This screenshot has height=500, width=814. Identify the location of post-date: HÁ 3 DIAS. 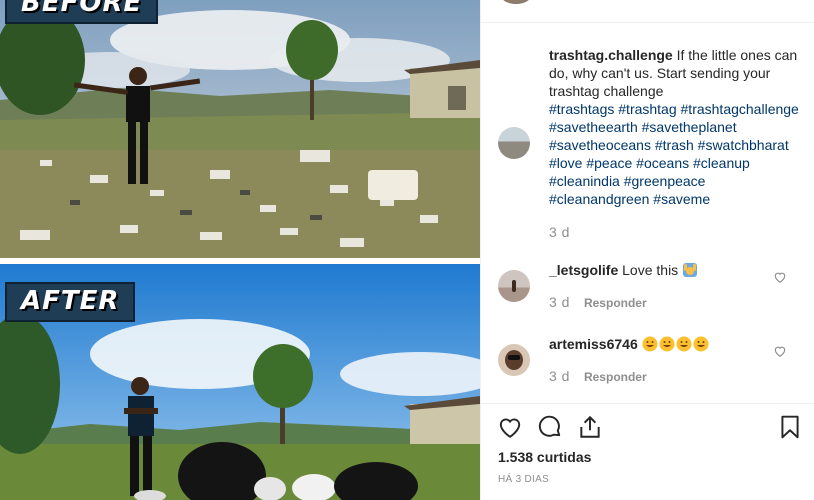
(523, 479).